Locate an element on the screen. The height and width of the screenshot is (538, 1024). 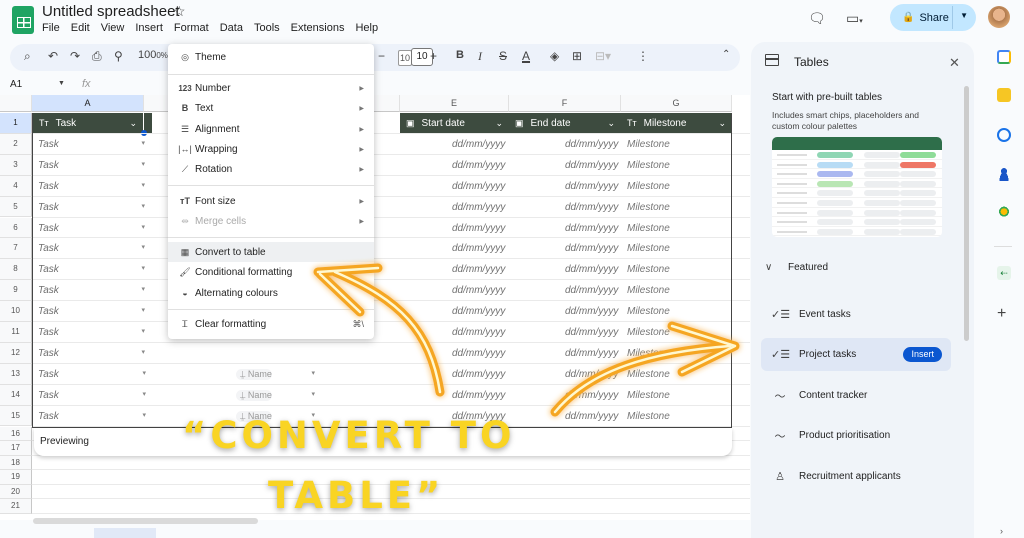
sheets-logo is located at coordinates (23, 20).